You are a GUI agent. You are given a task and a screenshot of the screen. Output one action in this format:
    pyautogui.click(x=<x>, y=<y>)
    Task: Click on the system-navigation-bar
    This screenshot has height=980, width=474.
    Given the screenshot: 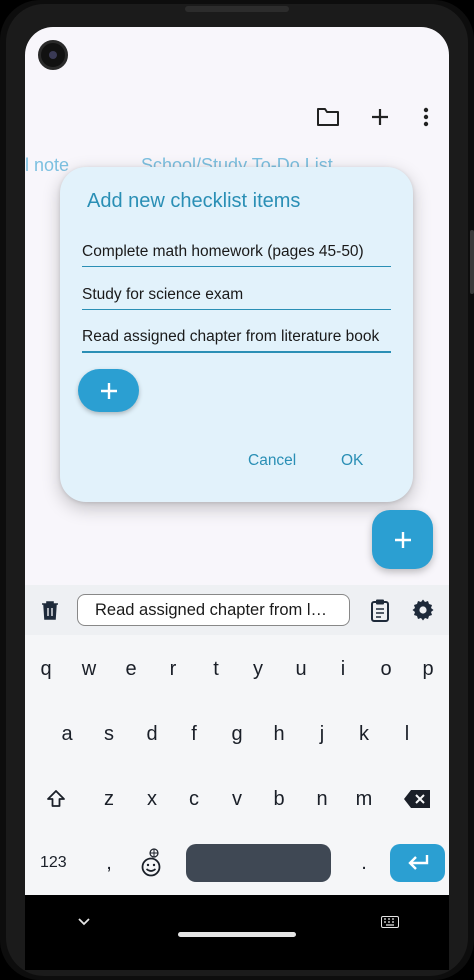 What is the action you would take?
    pyautogui.click(x=237, y=932)
    